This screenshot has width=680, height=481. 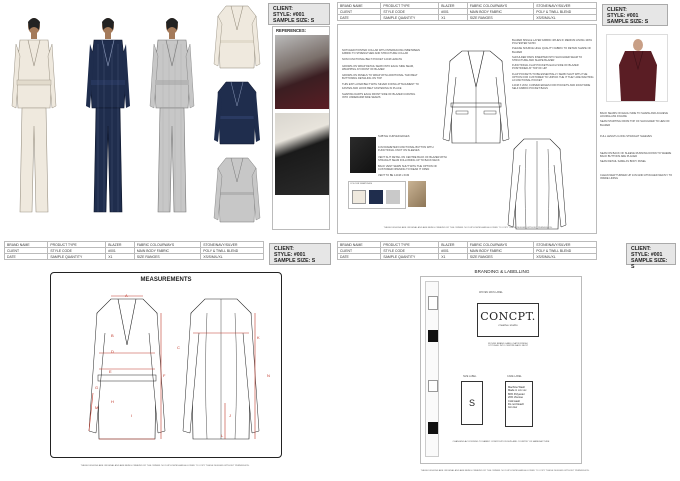 I want to click on illustration-silver-blazer, so click(x=172, y=116).